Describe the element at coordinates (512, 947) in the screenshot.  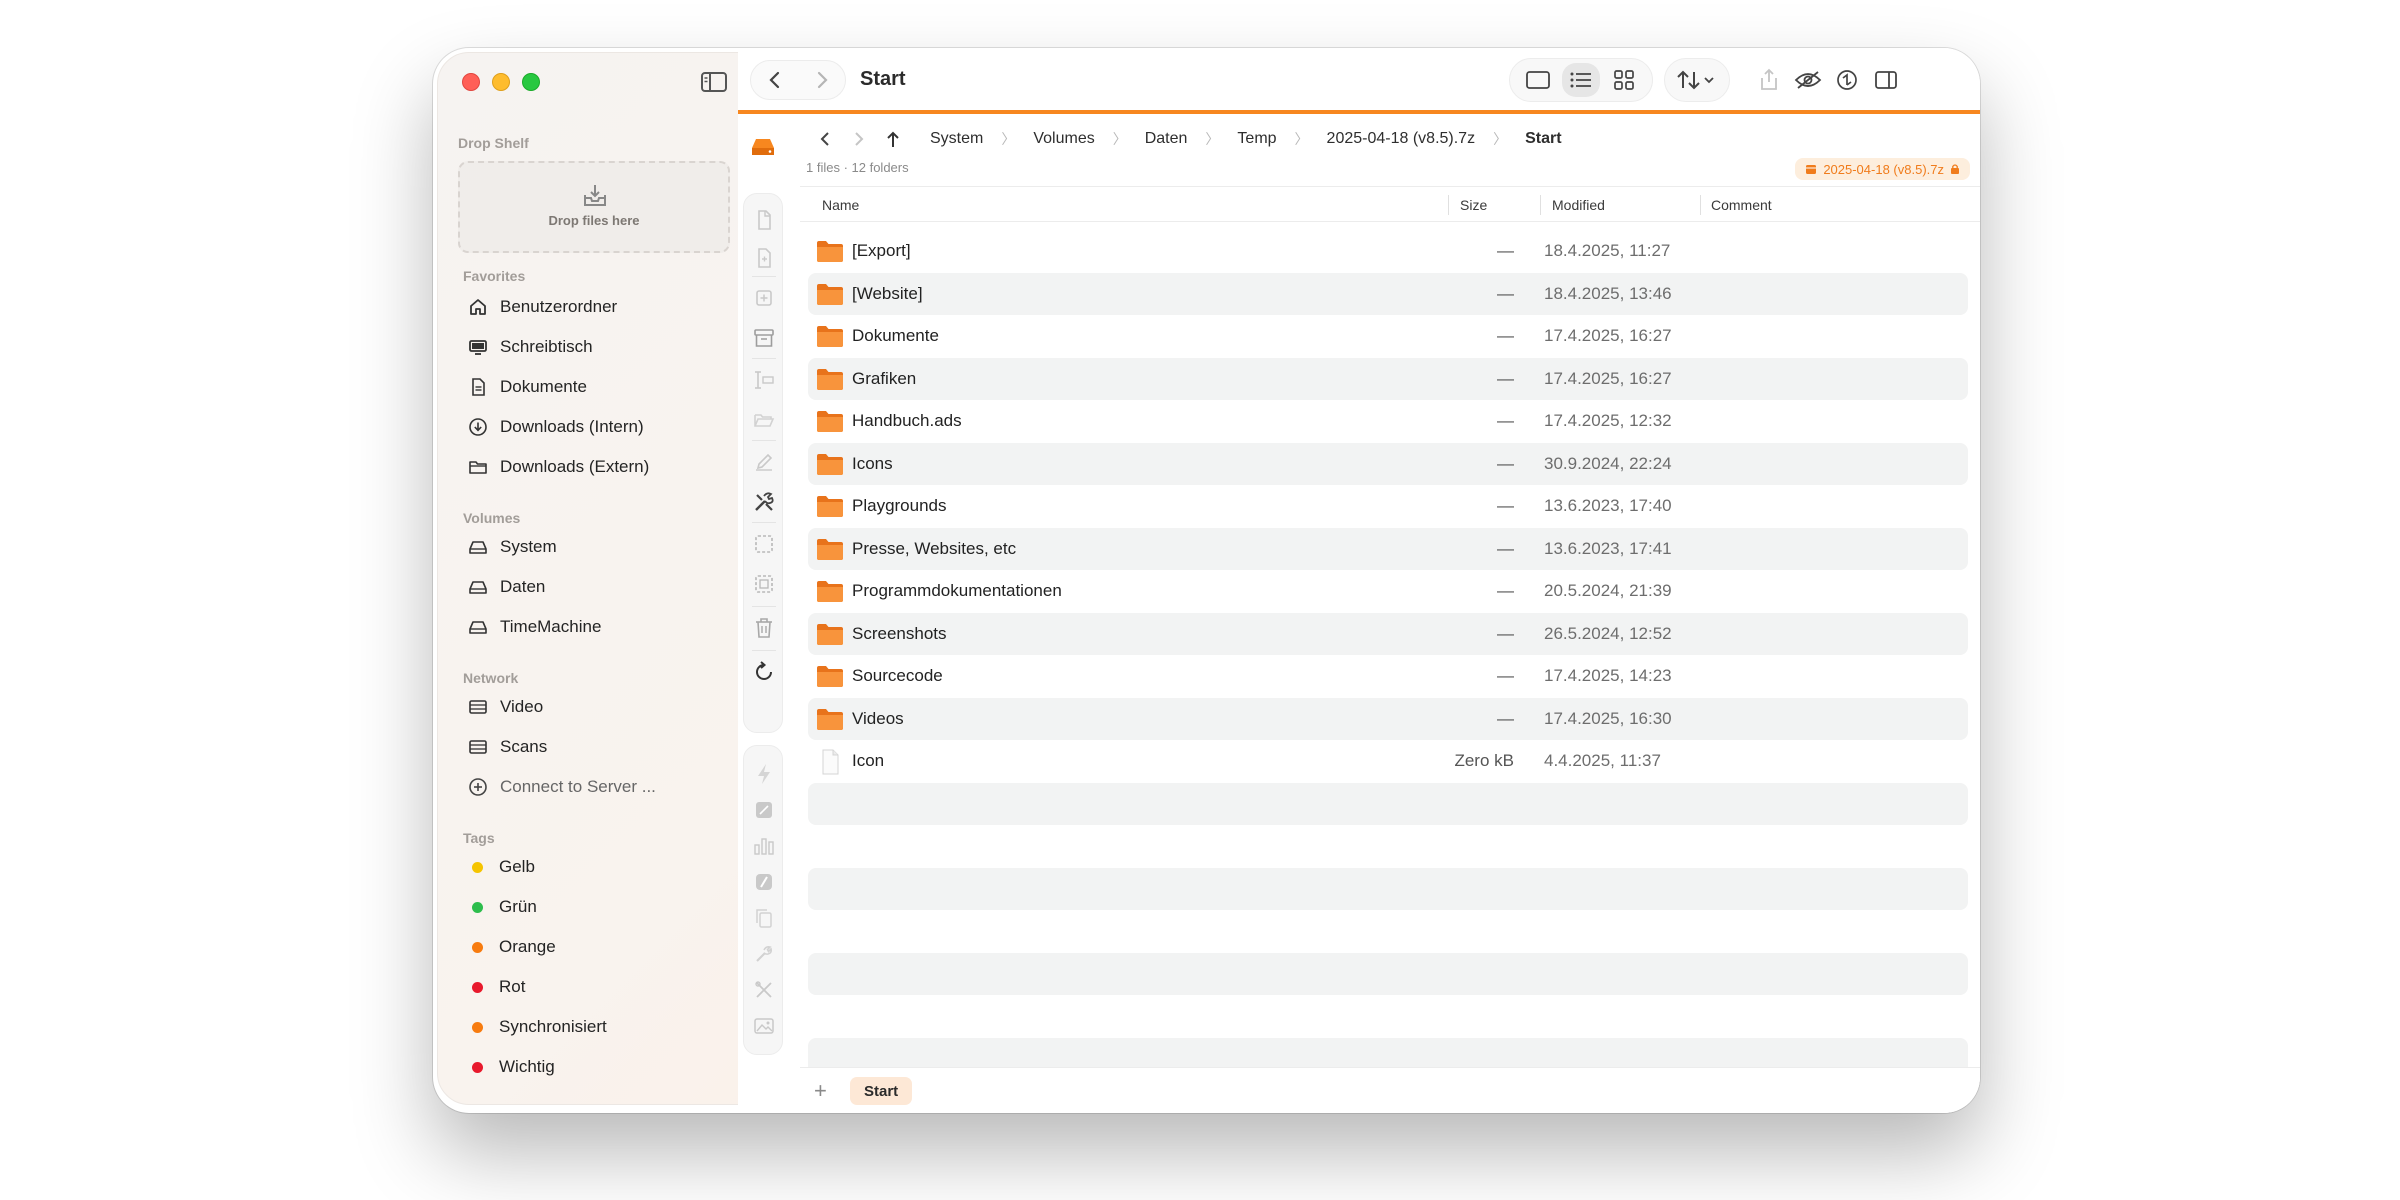
I see `tag-orange: Orange` at that location.